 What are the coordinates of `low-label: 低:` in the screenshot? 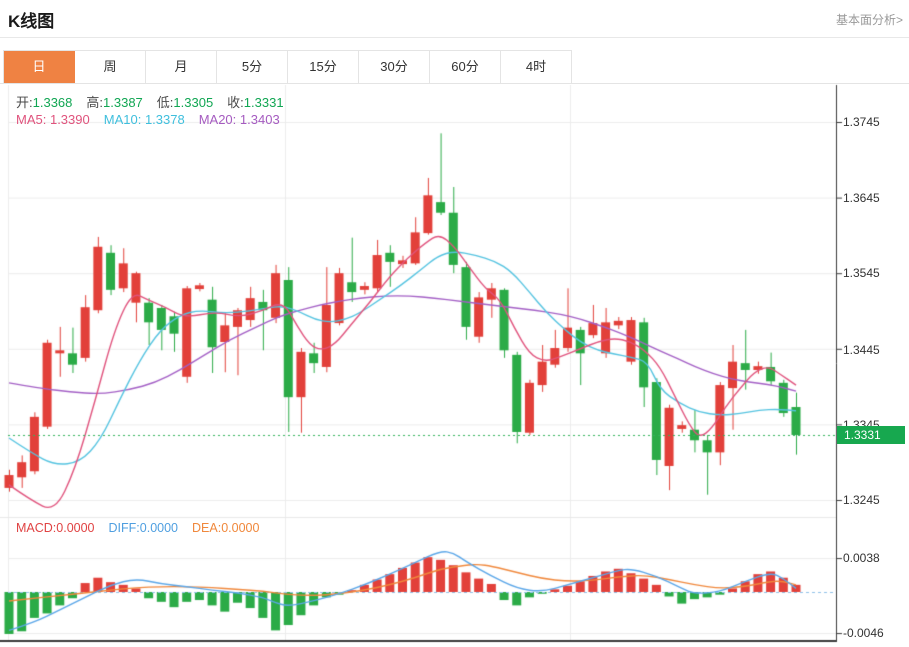 It's located at (165, 102).